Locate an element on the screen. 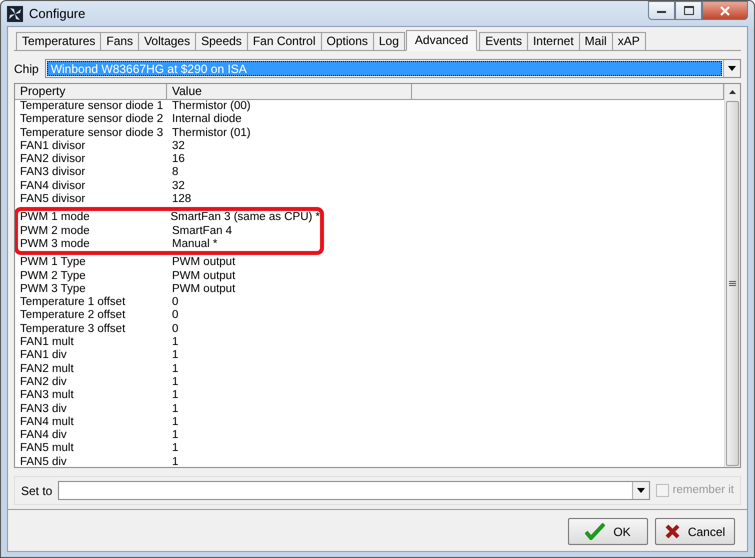 This screenshot has height=558, width=755. table-cell-text: Temperature sensor diode 3 is located at coordinates (92, 133).